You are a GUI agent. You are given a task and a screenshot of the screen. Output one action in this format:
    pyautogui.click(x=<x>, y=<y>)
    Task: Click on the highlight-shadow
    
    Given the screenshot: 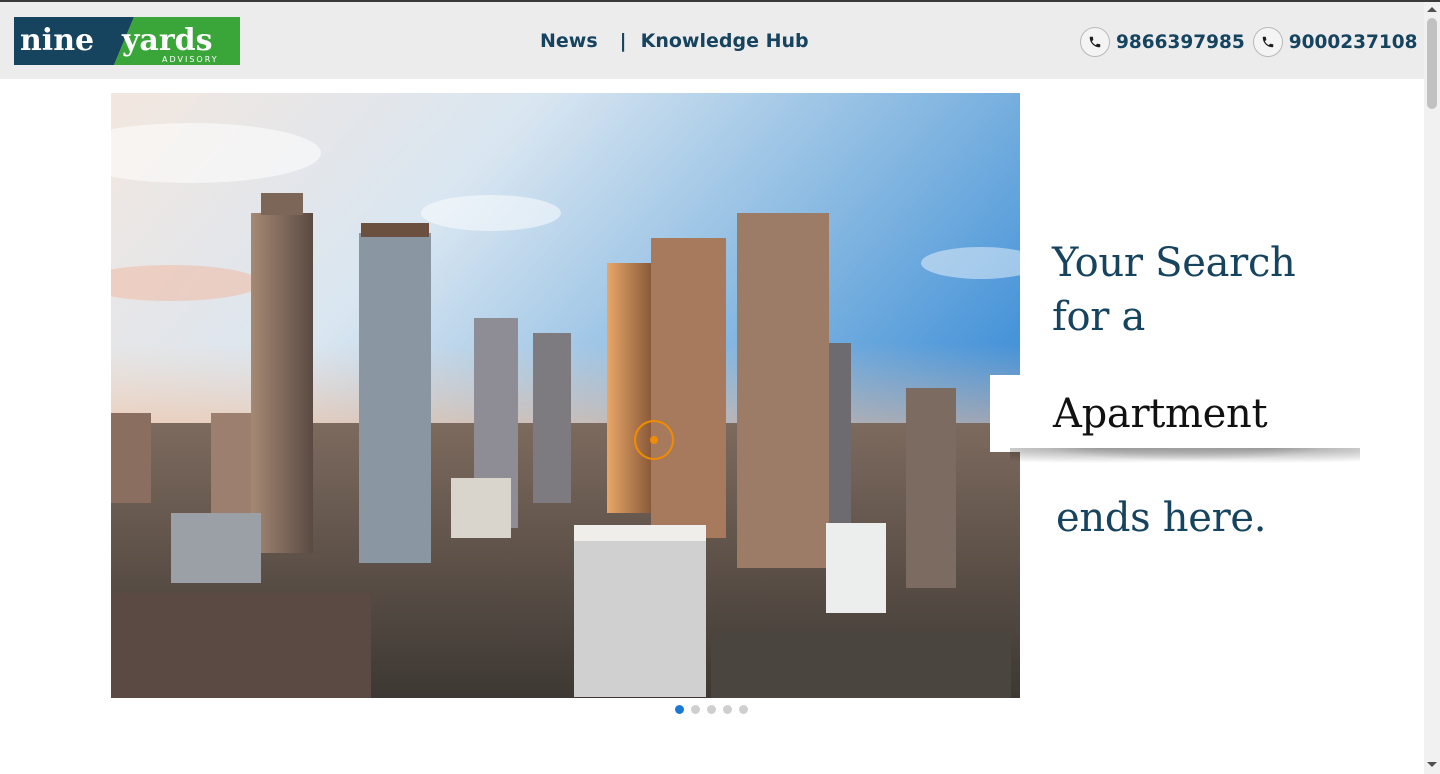 What is the action you would take?
    pyautogui.click(x=1185, y=457)
    